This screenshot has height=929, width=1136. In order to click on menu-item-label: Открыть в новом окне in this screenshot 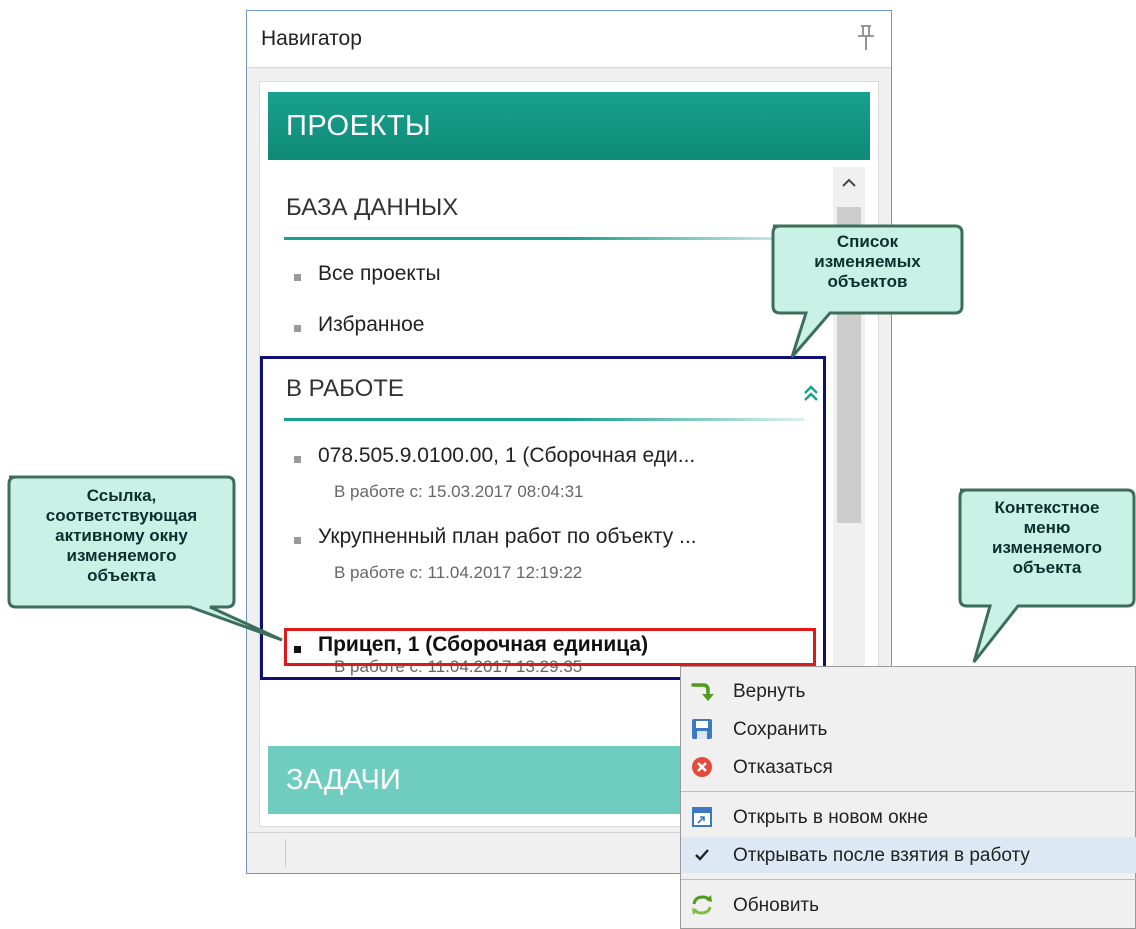, I will do `click(831, 817)`.